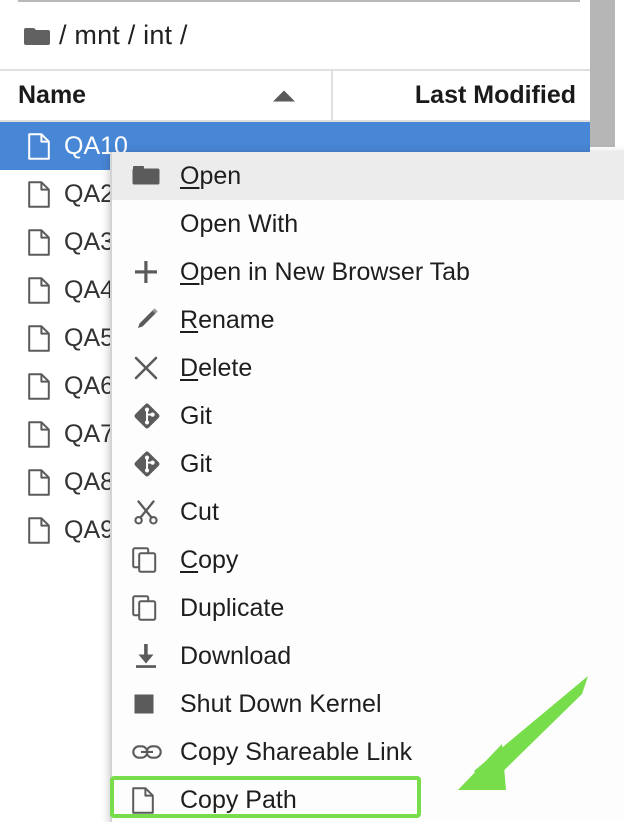 The image size is (624, 822). I want to click on vertical-scrollbar, so click(602, 73).